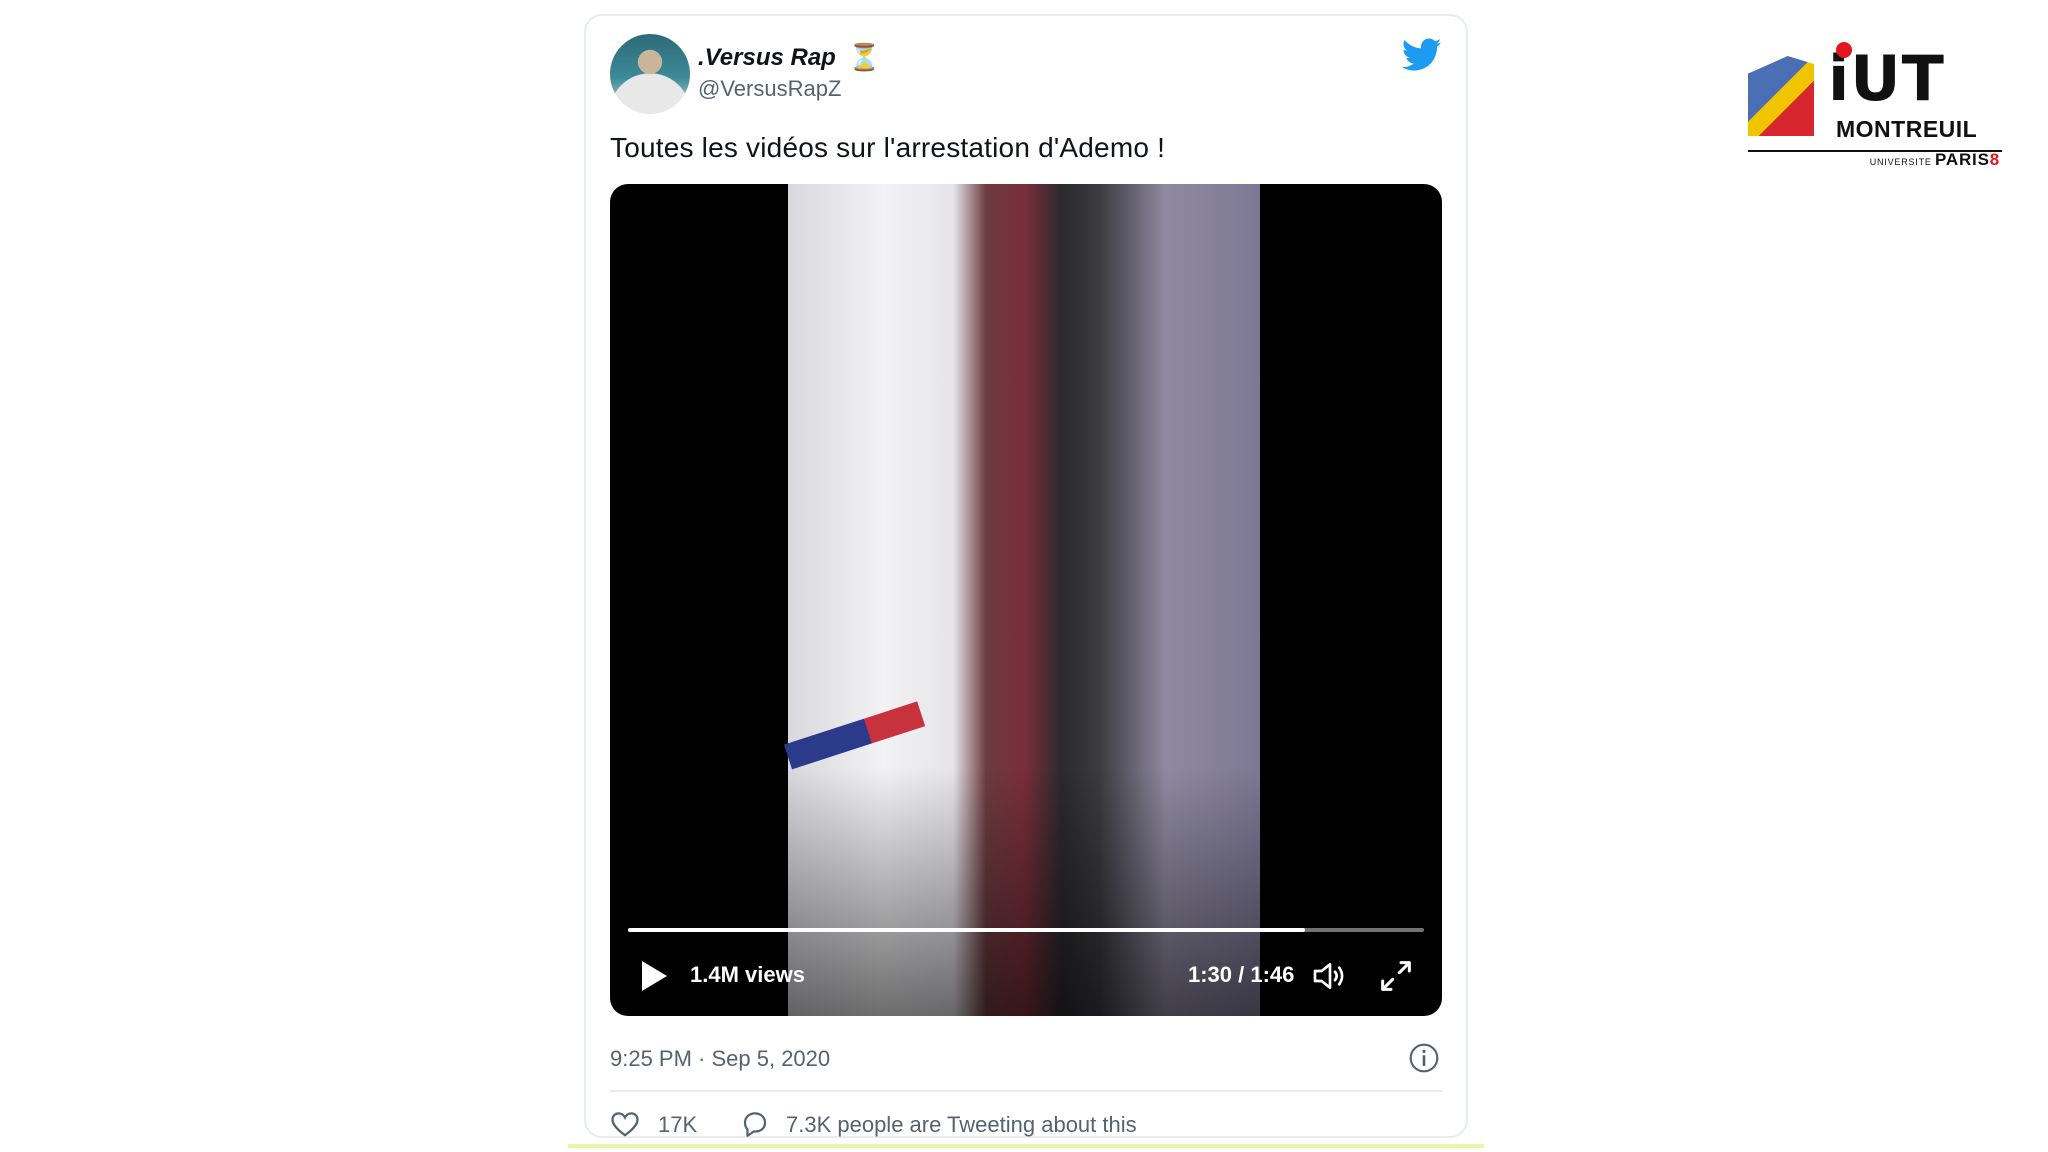 The height and width of the screenshot is (1152, 2048). I want to click on iut-emblem-icon, so click(1781, 96).